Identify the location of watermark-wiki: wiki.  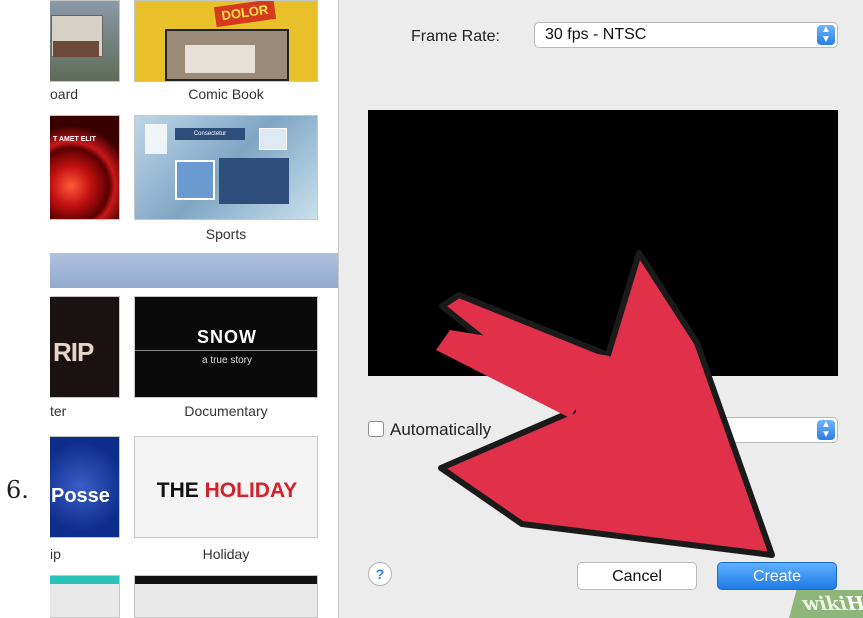
(824, 604).